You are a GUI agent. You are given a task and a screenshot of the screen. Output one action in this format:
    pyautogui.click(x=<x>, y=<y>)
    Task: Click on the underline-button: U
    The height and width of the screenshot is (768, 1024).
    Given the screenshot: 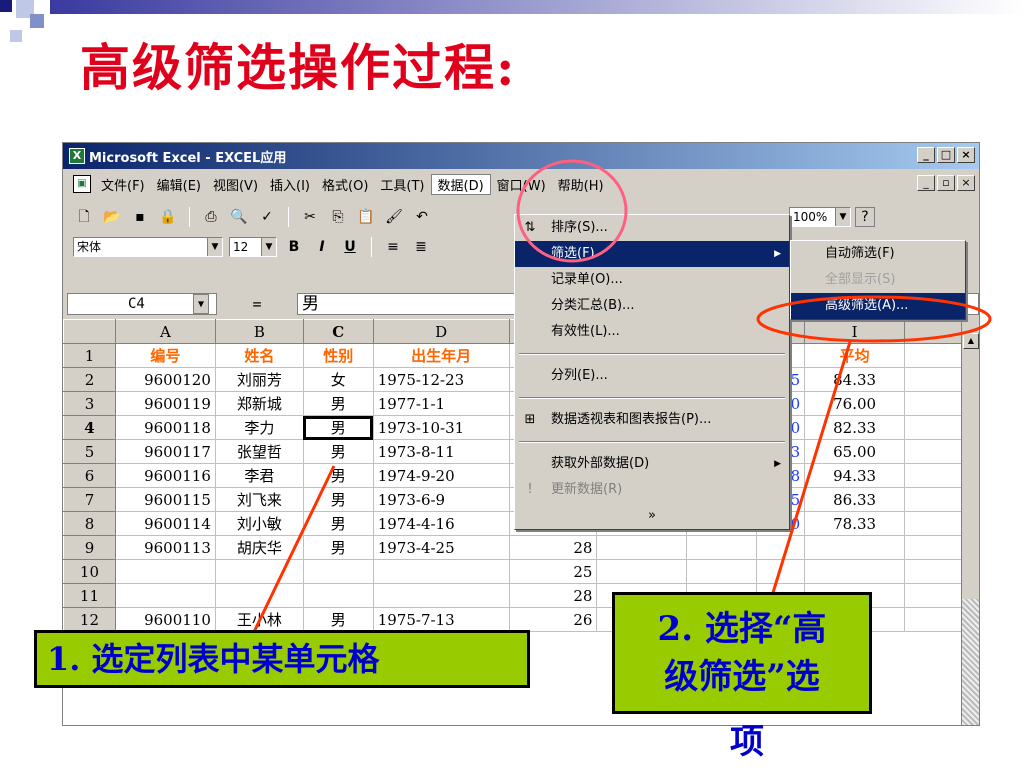 What is the action you would take?
    pyautogui.click(x=350, y=247)
    